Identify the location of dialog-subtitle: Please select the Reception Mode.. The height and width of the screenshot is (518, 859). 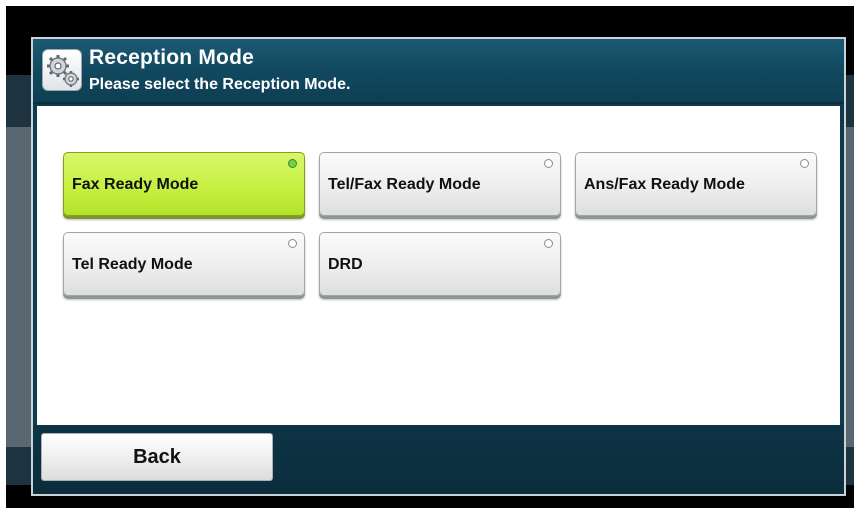
(220, 84).